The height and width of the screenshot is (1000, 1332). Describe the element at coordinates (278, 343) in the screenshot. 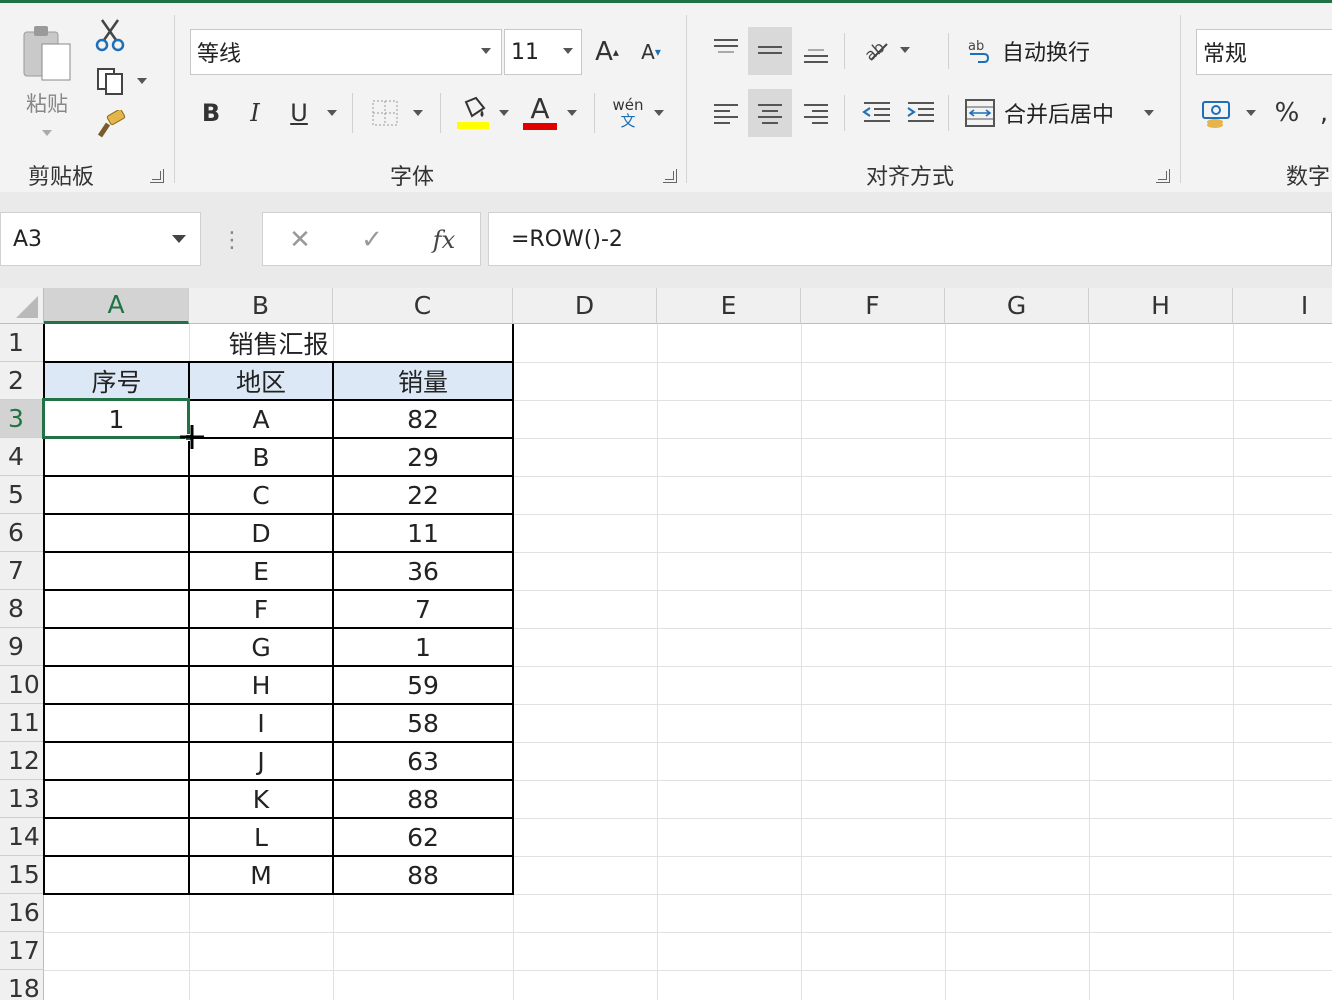

I see `table-title-cell: 销售汇报` at that location.